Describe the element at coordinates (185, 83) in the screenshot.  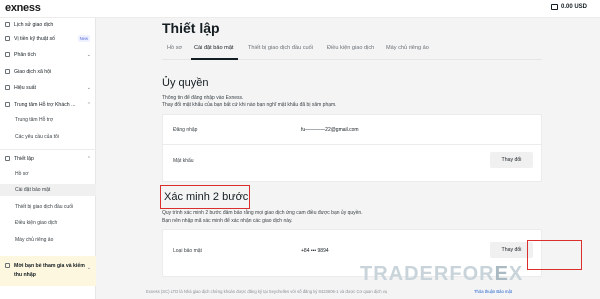
I see `authorization-title: Ủy quyền` at that location.